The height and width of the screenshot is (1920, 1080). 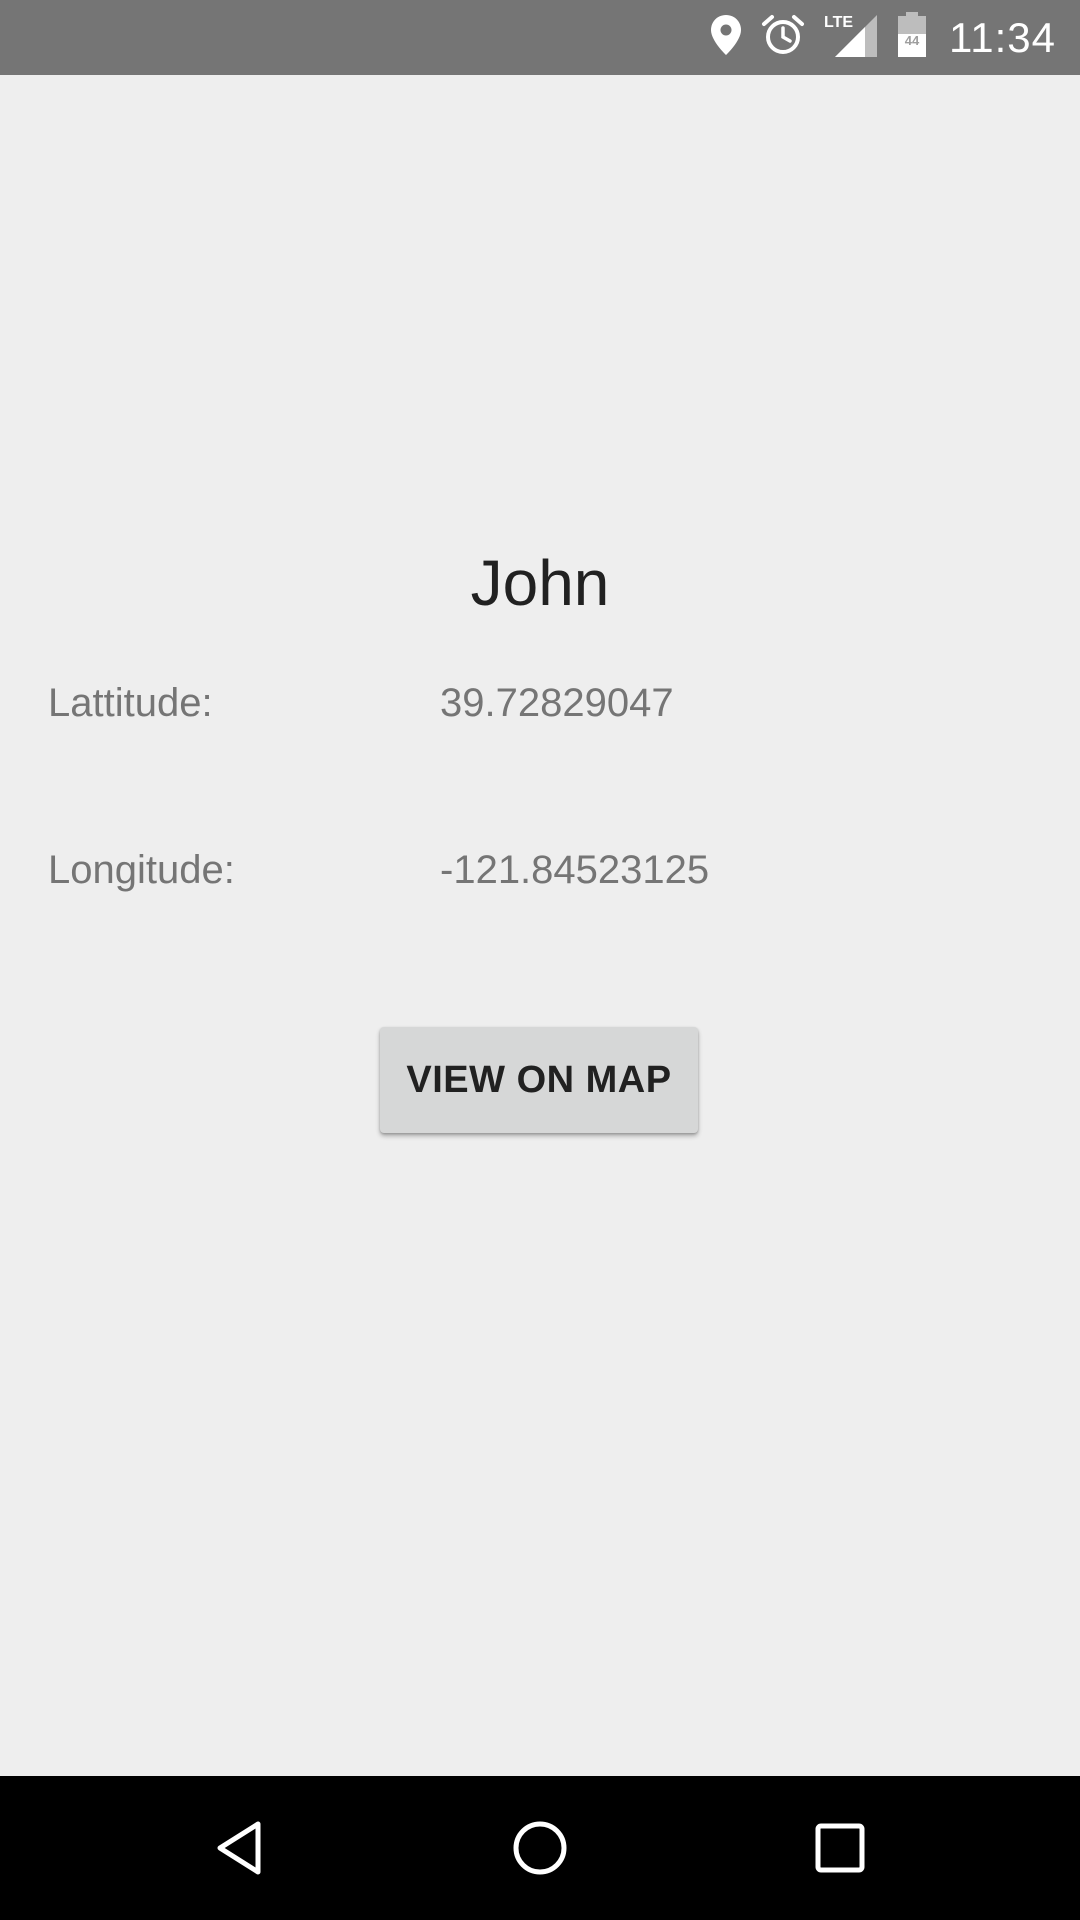 What do you see at coordinates (539, 1080) in the screenshot?
I see `view-on-map-button: VIEW ON MAP` at bounding box center [539, 1080].